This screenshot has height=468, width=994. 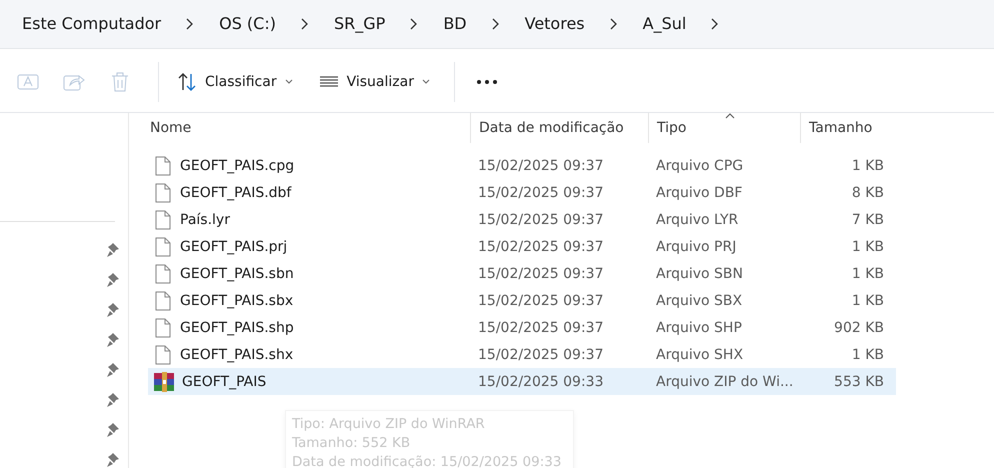 What do you see at coordinates (697, 220) in the screenshot?
I see `file-type: Arquivo LYR` at bounding box center [697, 220].